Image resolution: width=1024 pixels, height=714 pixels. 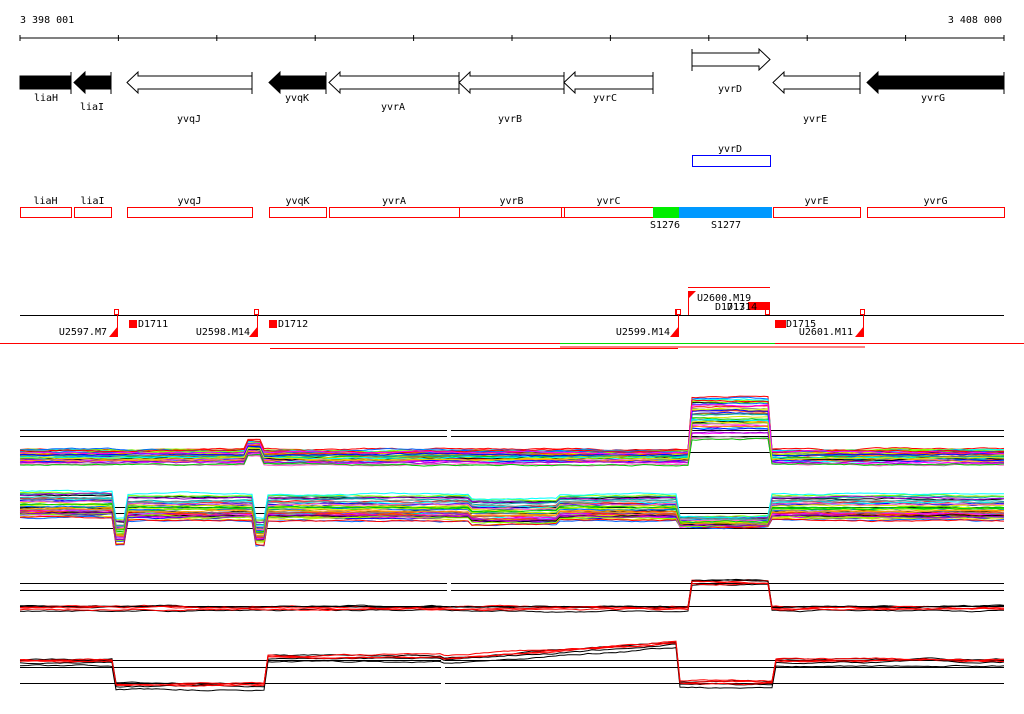 What do you see at coordinates (801, 324) in the screenshot?
I see `segment-label: D1715` at bounding box center [801, 324].